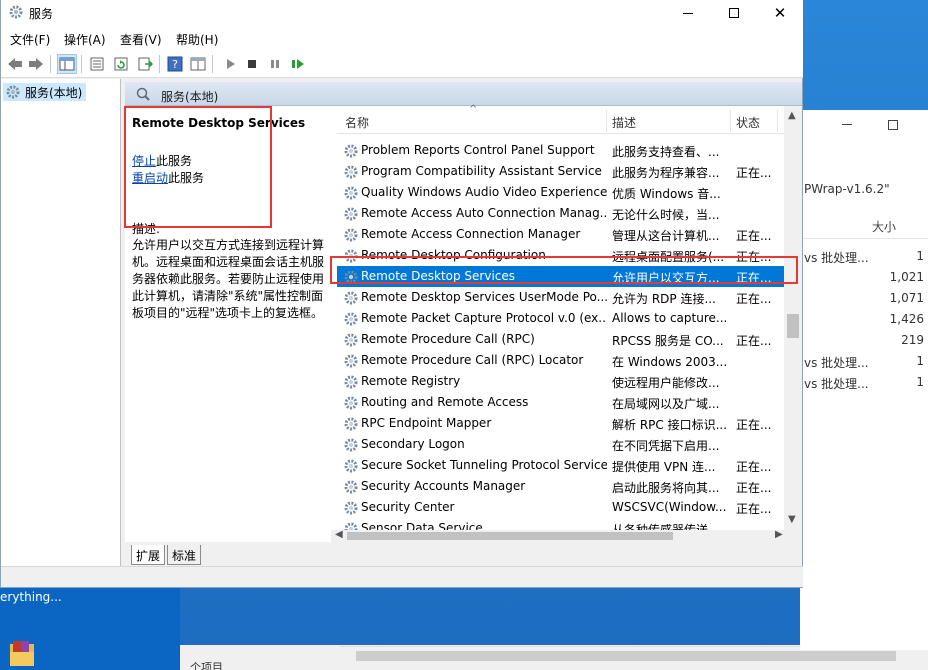 The image size is (928, 670). I want to click on file-row: 1,071, so click(864, 298).